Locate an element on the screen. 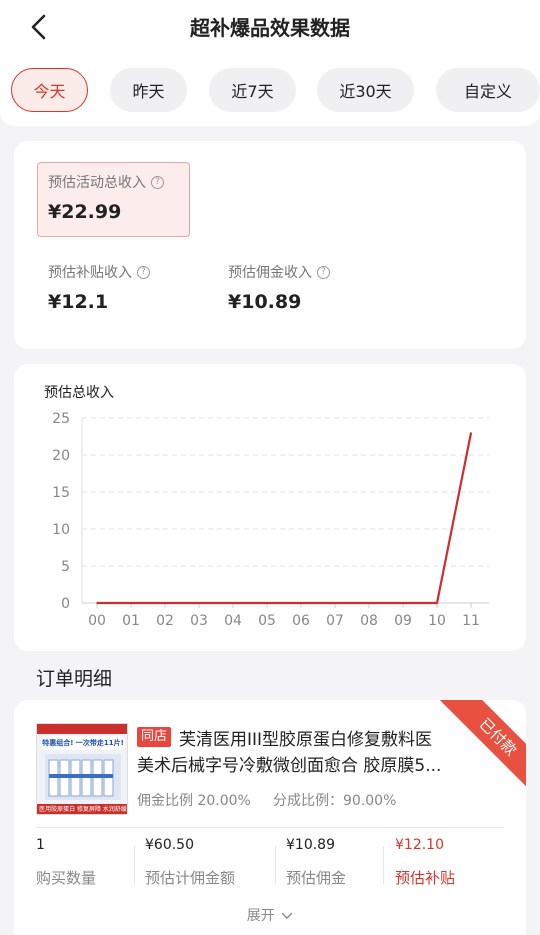 The height and width of the screenshot is (935, 540). tab-yesterday: 昨天 is located at coordinates (148, 90).